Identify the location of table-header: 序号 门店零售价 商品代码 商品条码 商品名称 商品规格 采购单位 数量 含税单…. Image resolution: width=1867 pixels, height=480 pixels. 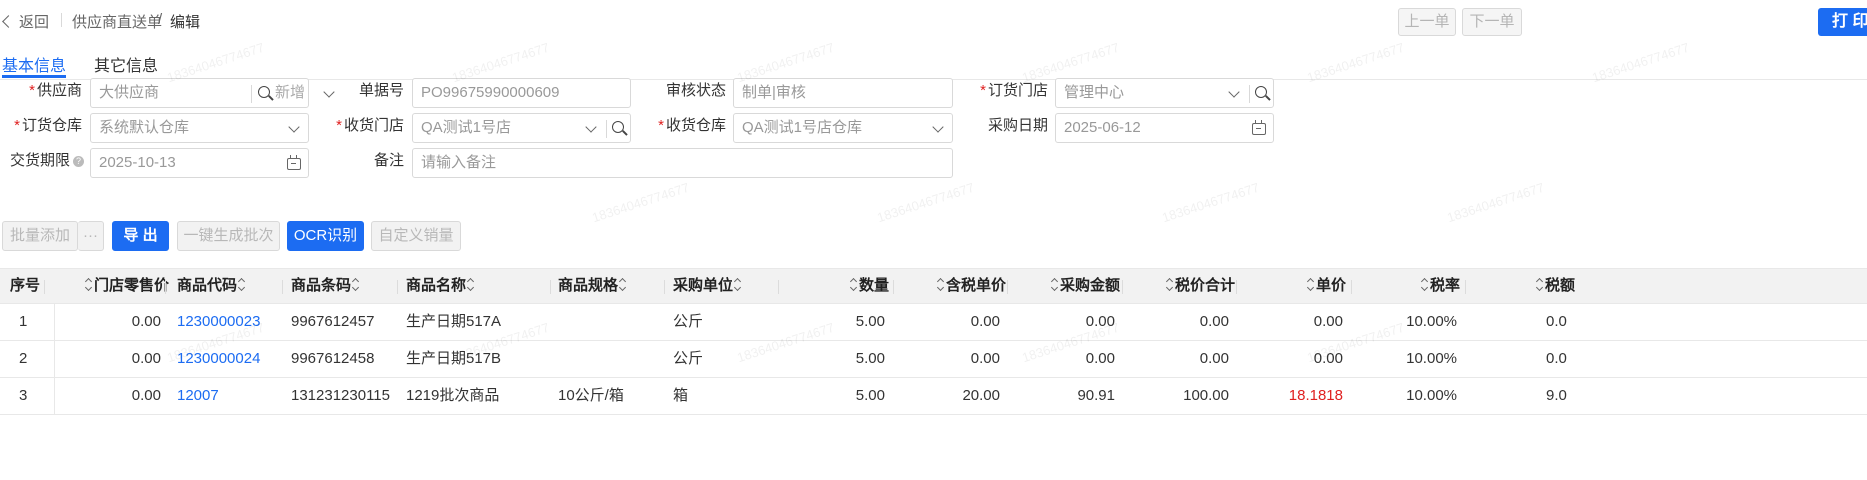
(933, 286).